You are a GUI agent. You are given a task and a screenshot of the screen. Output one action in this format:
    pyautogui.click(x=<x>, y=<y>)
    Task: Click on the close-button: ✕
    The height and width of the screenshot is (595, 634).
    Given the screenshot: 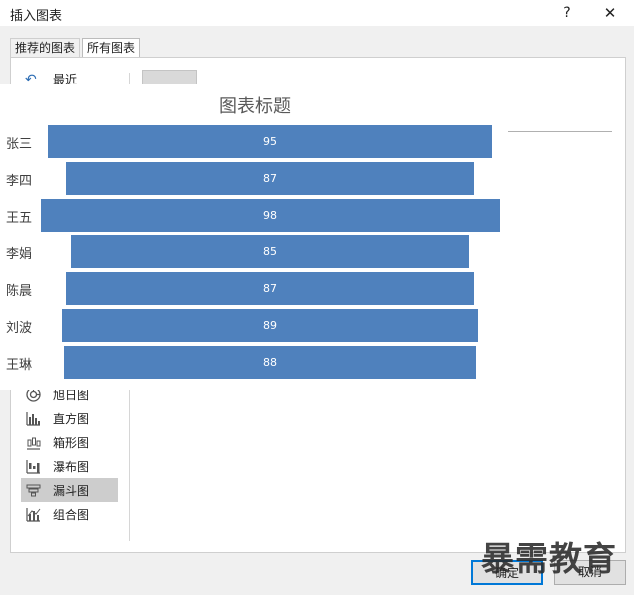 What is the action you would take?
    pyautogui.click(x=610, y=13)
    